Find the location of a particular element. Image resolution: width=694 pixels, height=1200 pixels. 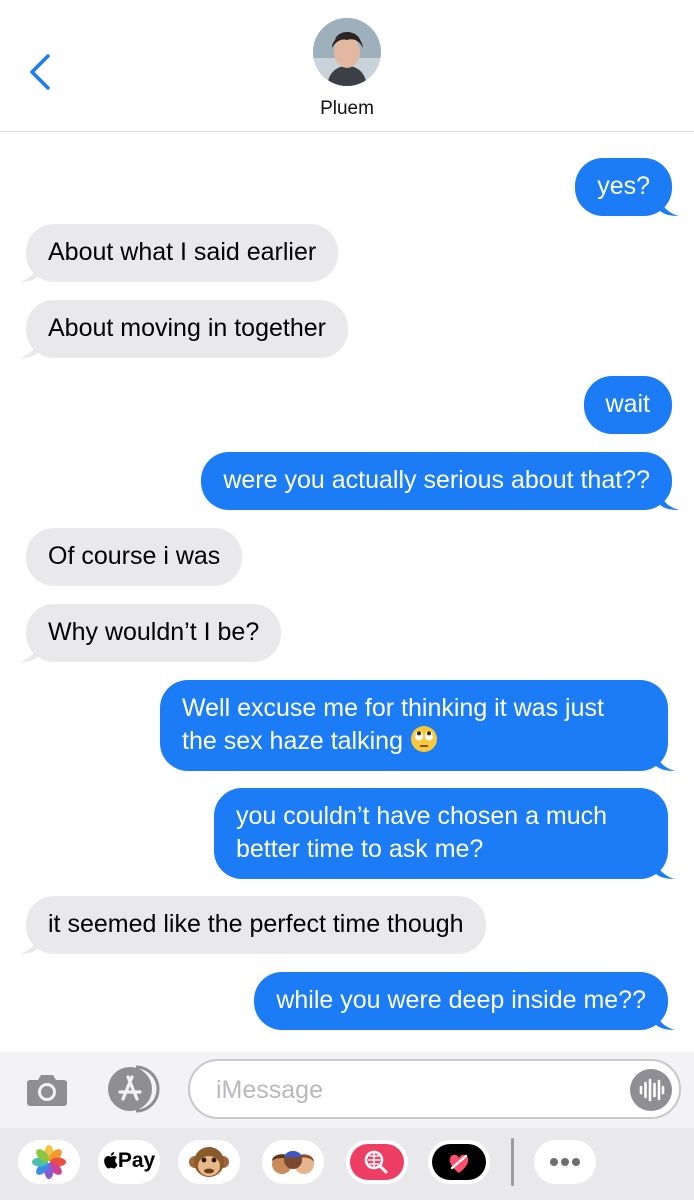

audio-waveform-icon is located at coordinates (652, 1090).